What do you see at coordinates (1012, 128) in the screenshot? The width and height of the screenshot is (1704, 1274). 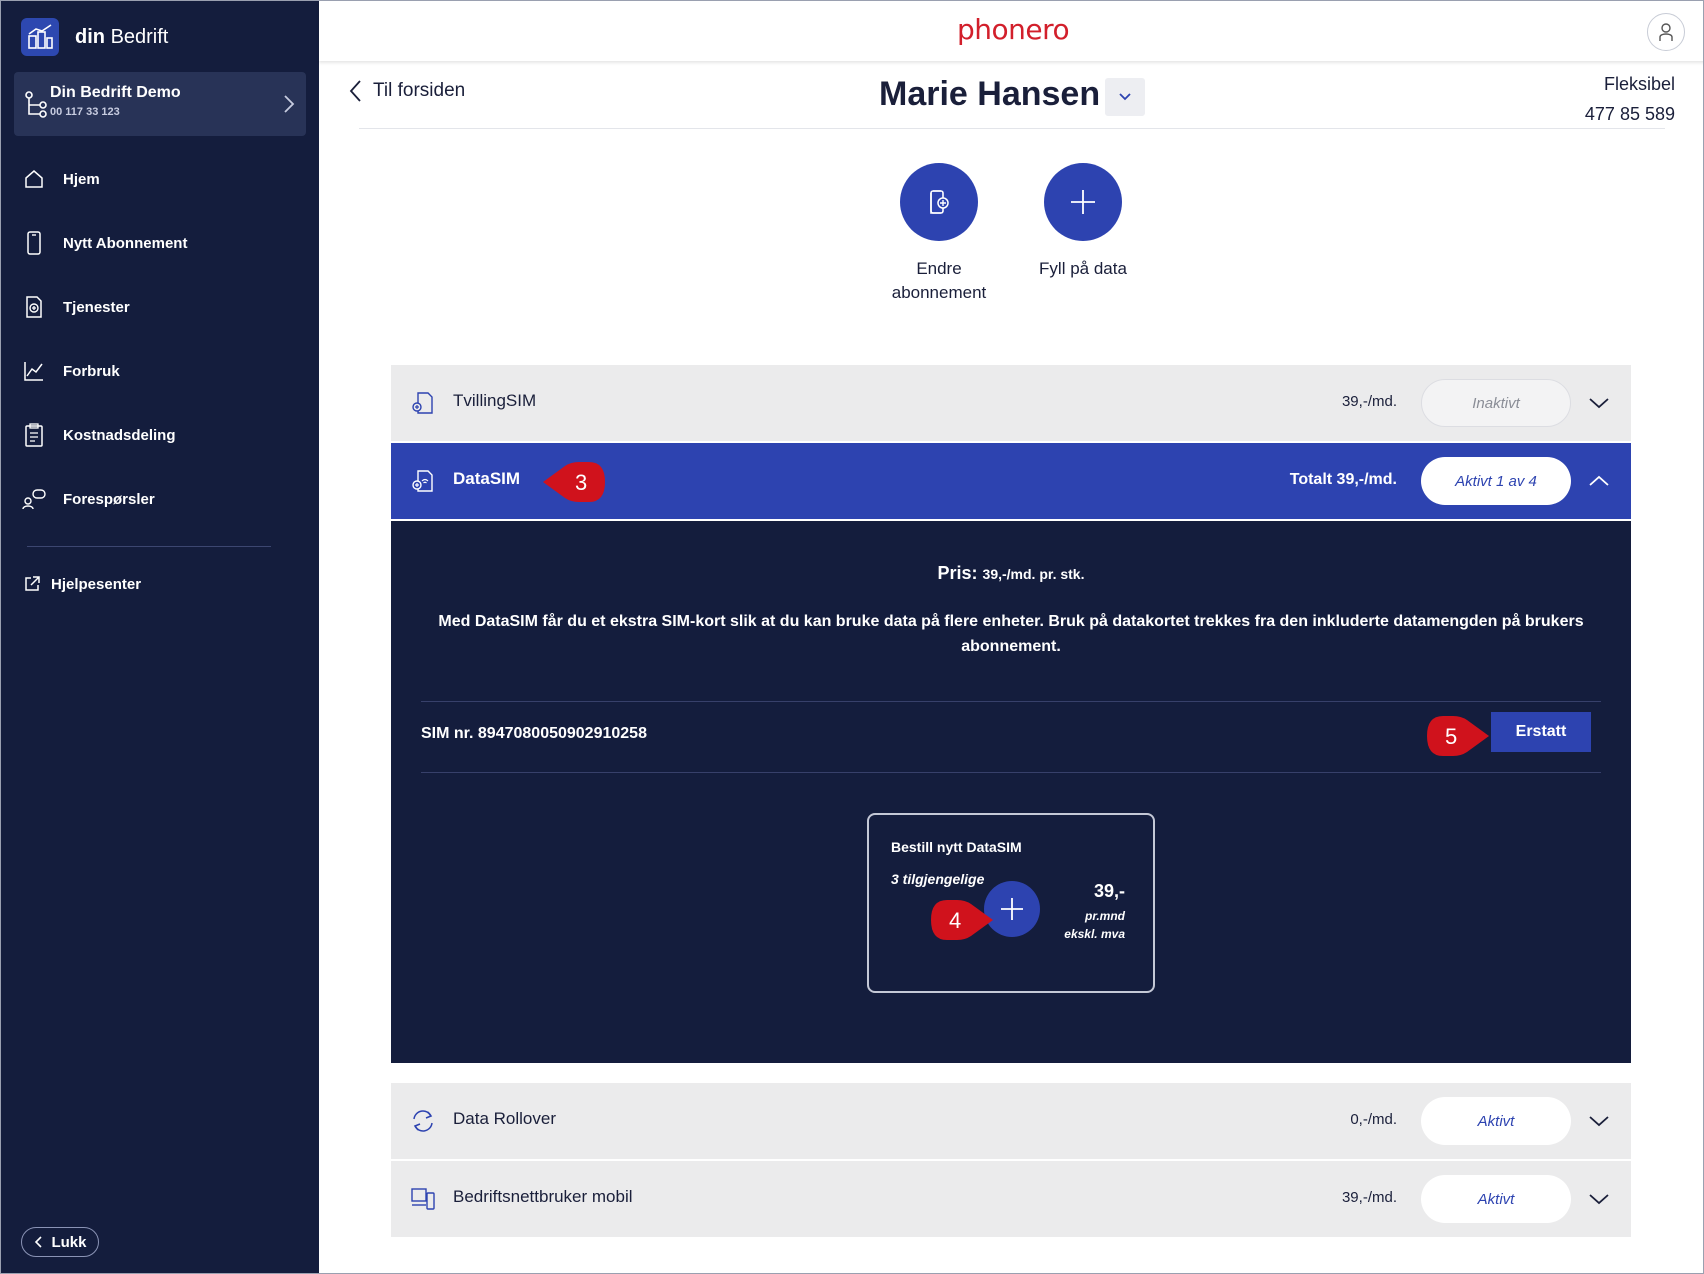 I see `header-divider` at bounding box center [1012, 128].